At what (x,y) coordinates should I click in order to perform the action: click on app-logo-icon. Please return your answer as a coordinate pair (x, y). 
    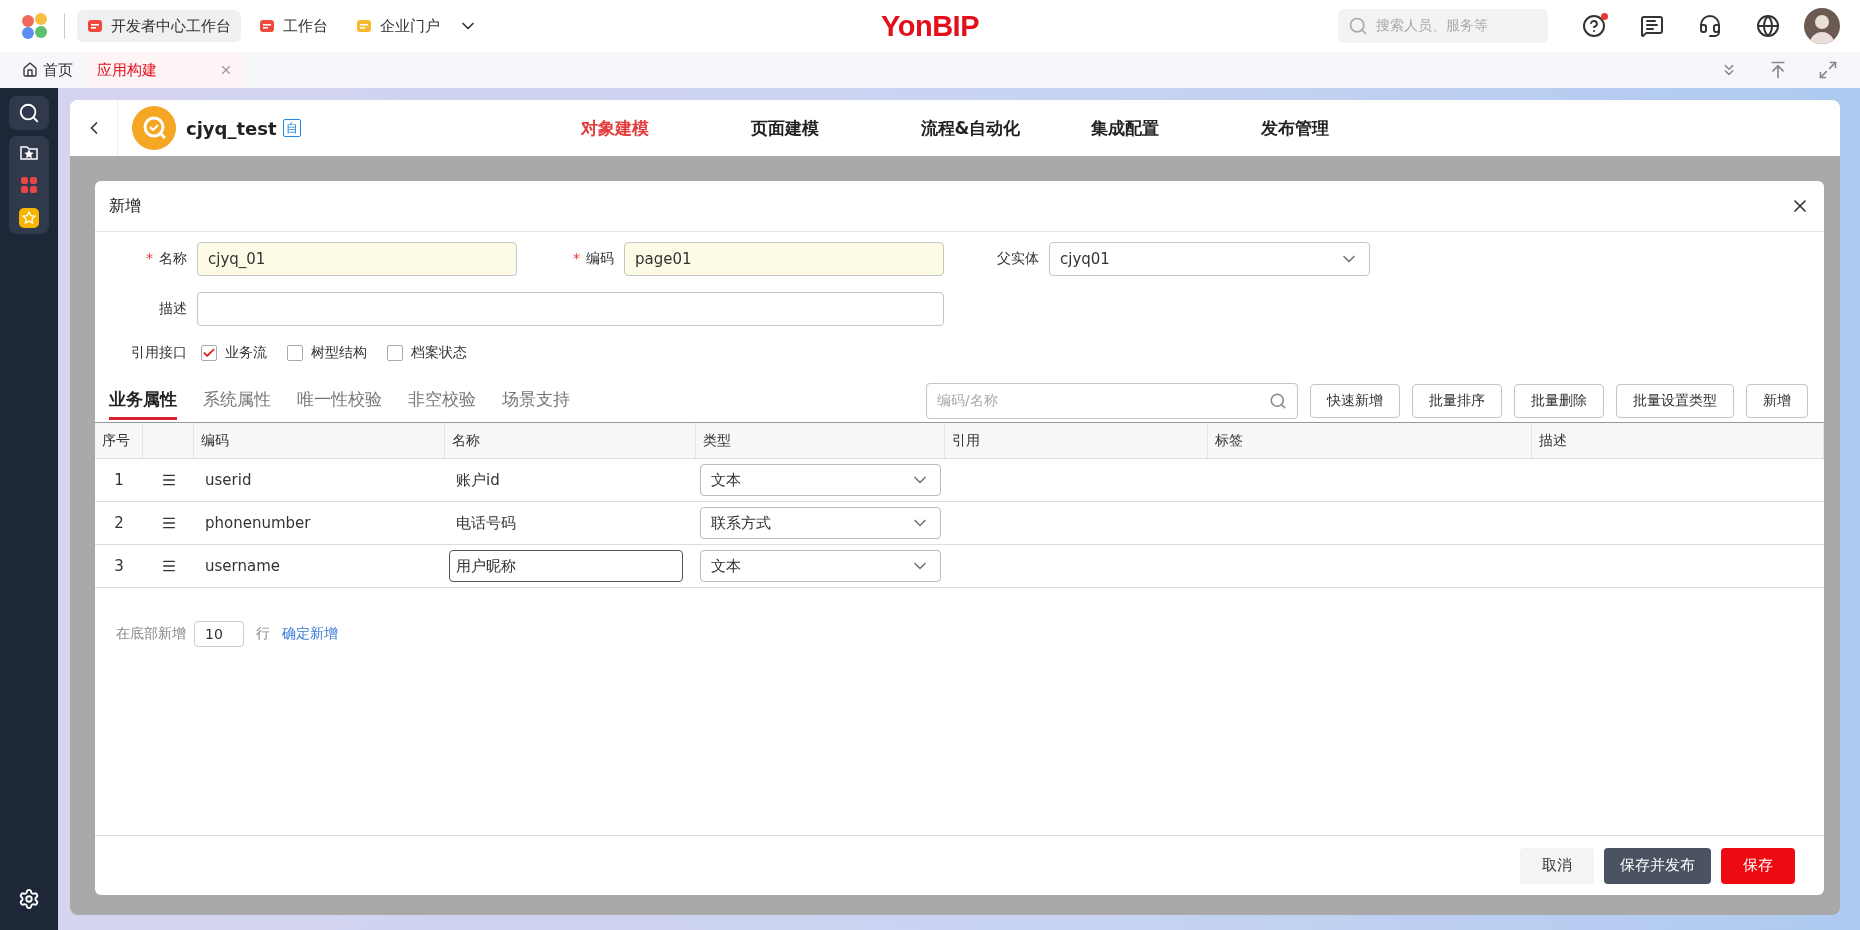
    Looking at the image, I should click on (35, 26).